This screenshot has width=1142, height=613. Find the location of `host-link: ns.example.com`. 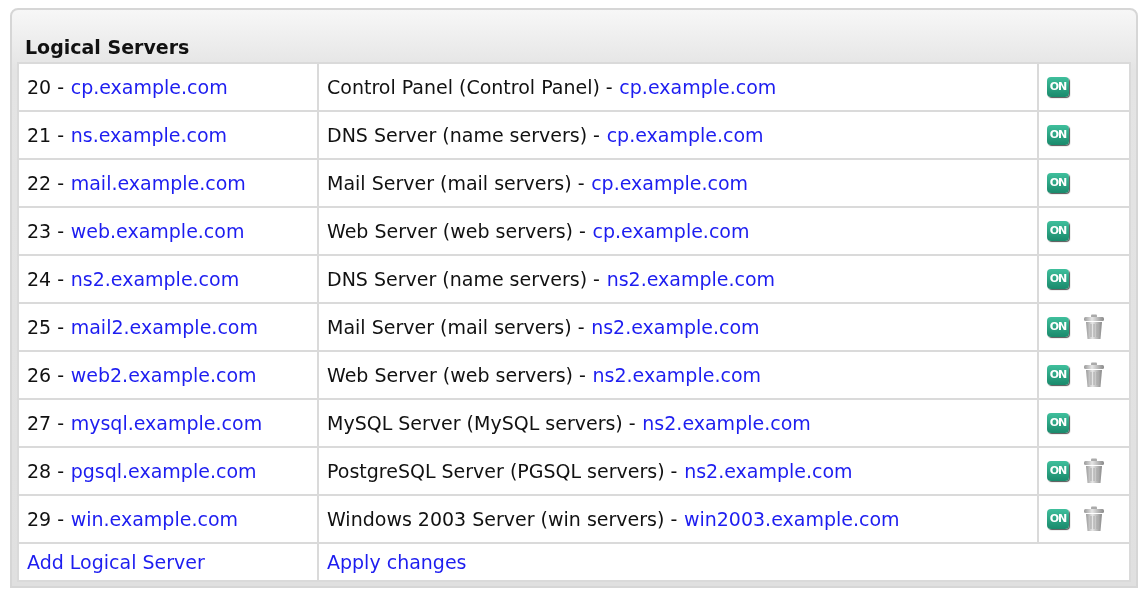

host-link: ns.example.com is located at coordinates (149, 135).